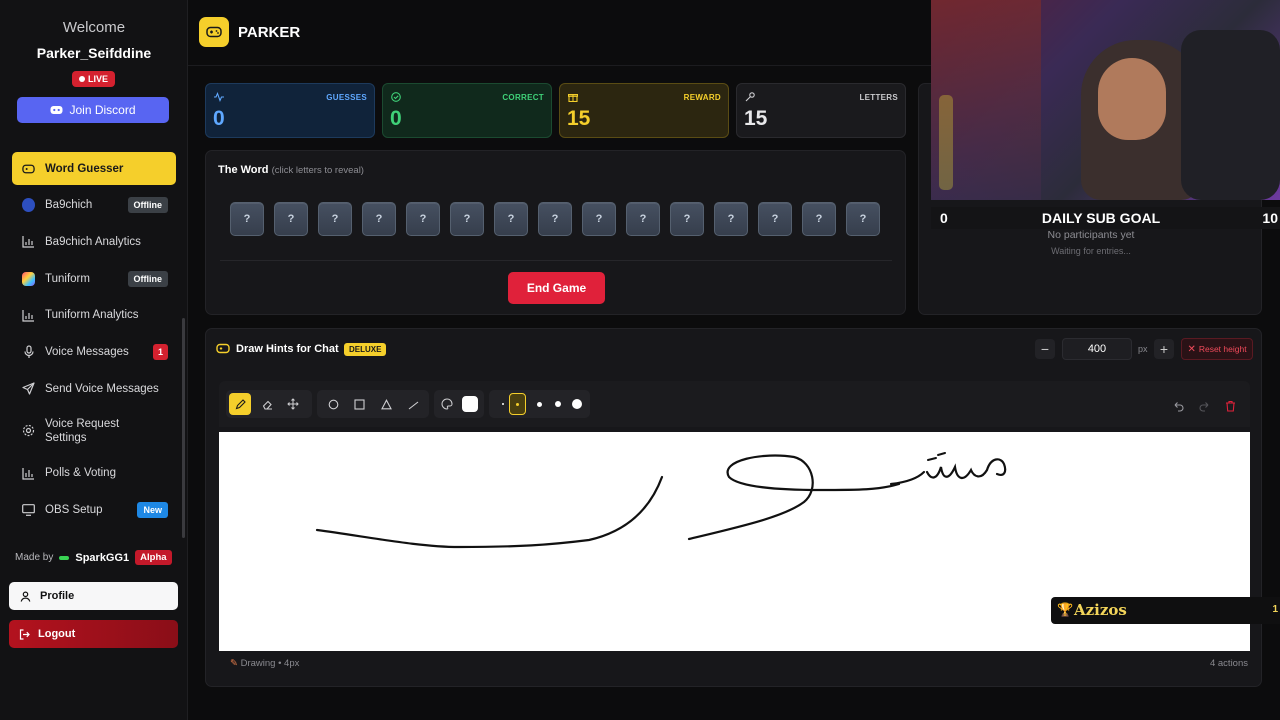  Describe the element at coordinates (28, 430) in the screenshot. I see `gear-icon` at that location.